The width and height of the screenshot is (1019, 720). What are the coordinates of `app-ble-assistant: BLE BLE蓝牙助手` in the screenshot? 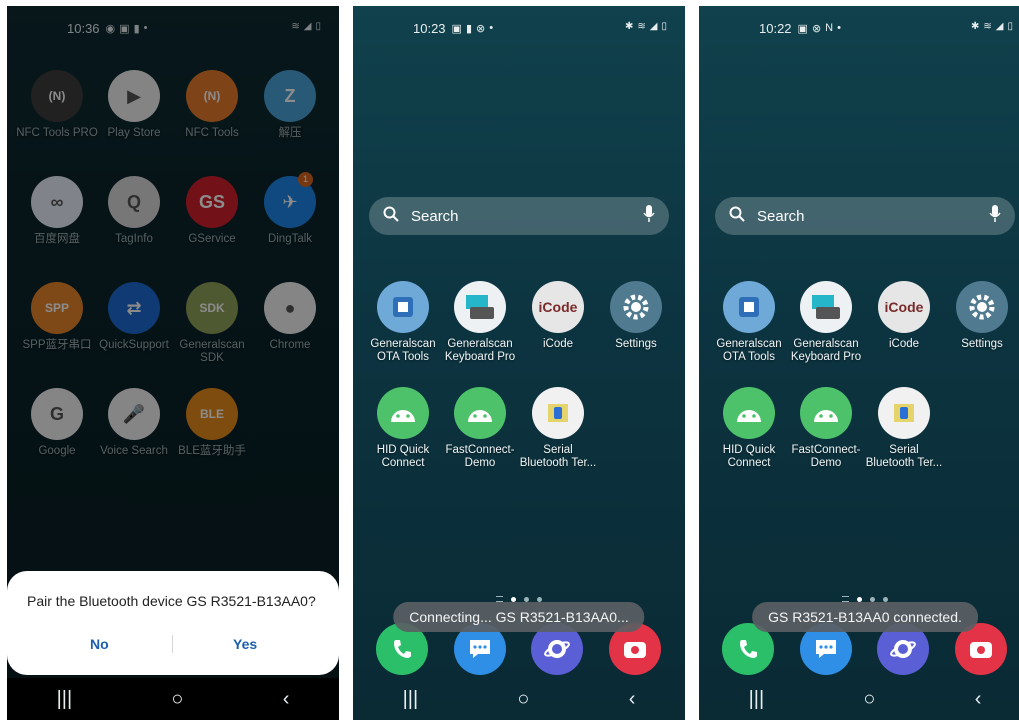 It's located at (212, 423).